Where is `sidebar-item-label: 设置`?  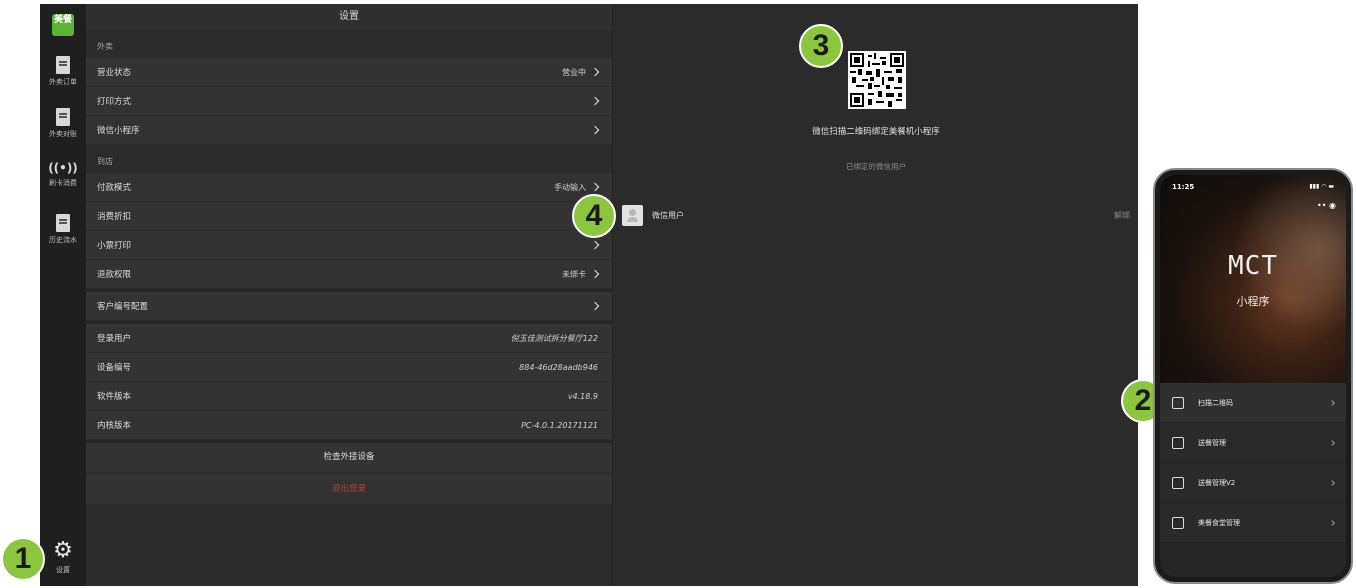
sidebar-item-label: 设置 is located at coordinates (63, 570).